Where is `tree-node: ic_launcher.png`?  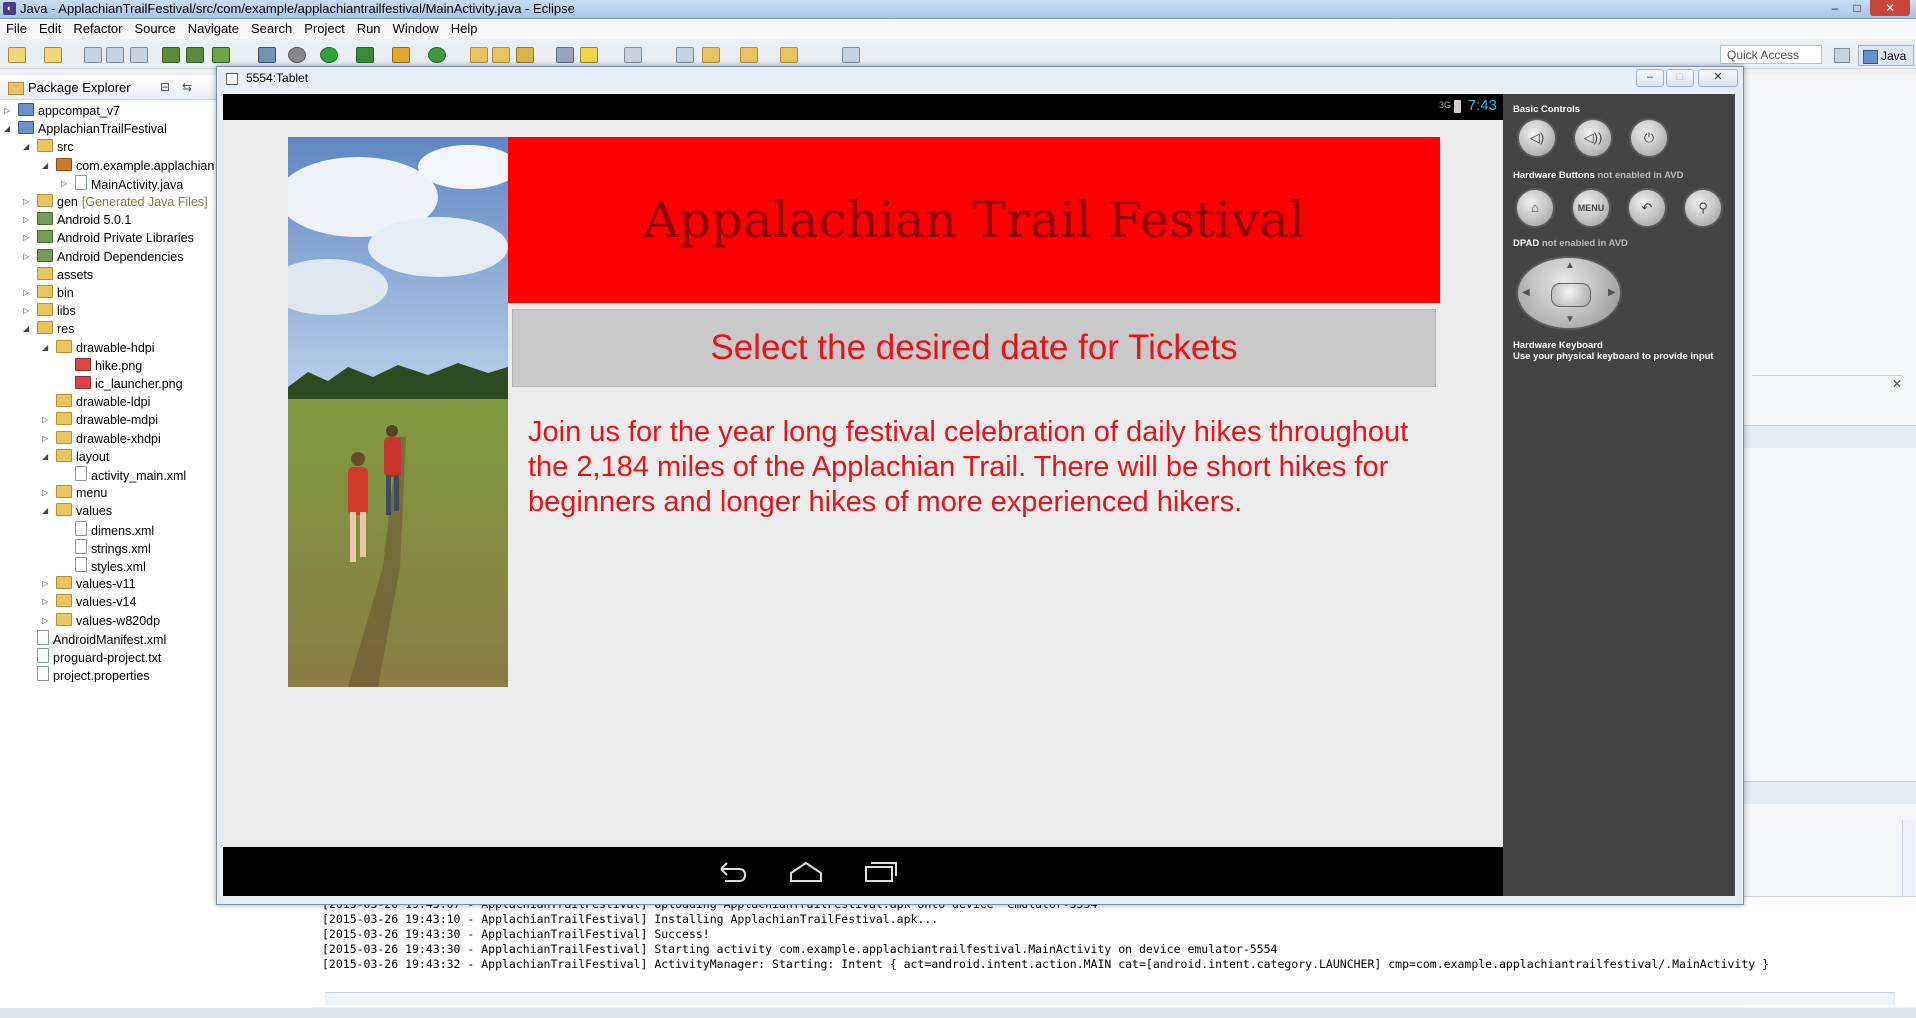
tree-node: ic_launcher.png is located at coordinates (129, 384).